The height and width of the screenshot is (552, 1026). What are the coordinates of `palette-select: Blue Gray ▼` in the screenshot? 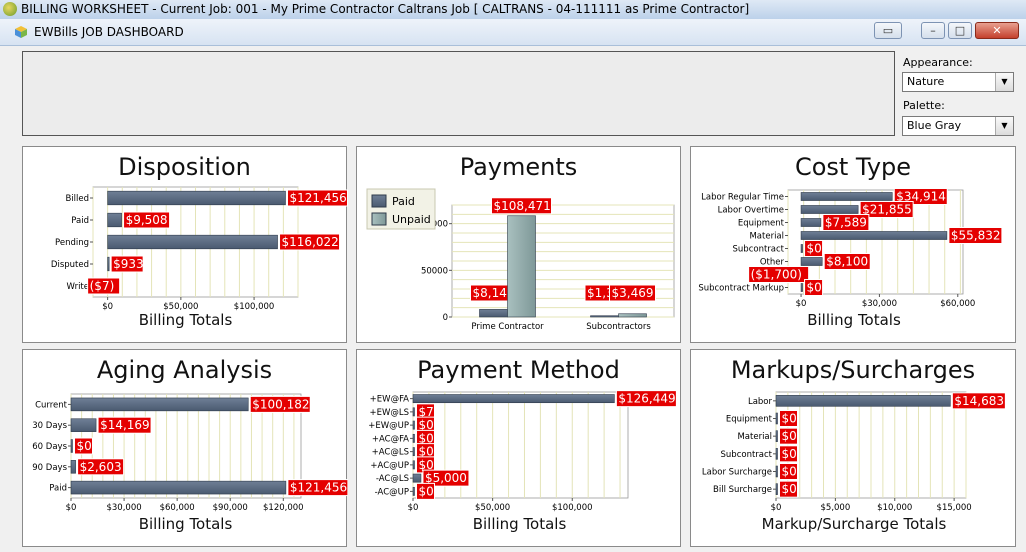 It's located at (958, 126).